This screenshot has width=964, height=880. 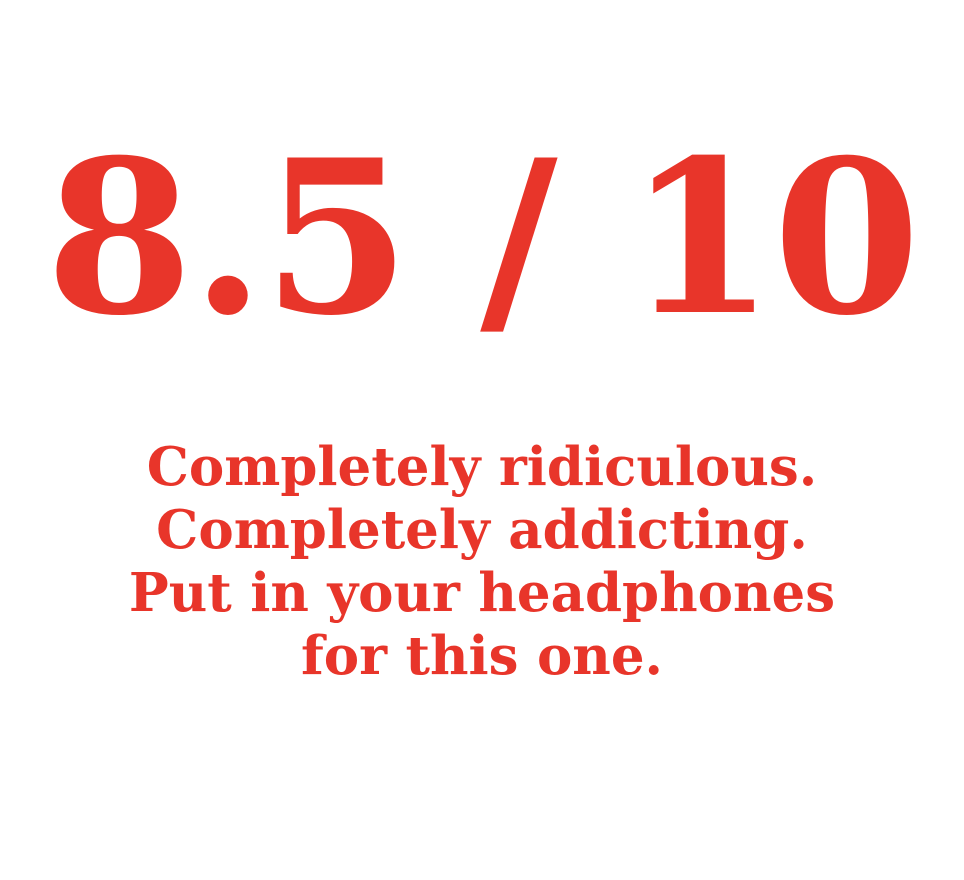 I want to click on tagline-line: Completely ridiculous., so click(x=482, y=467).